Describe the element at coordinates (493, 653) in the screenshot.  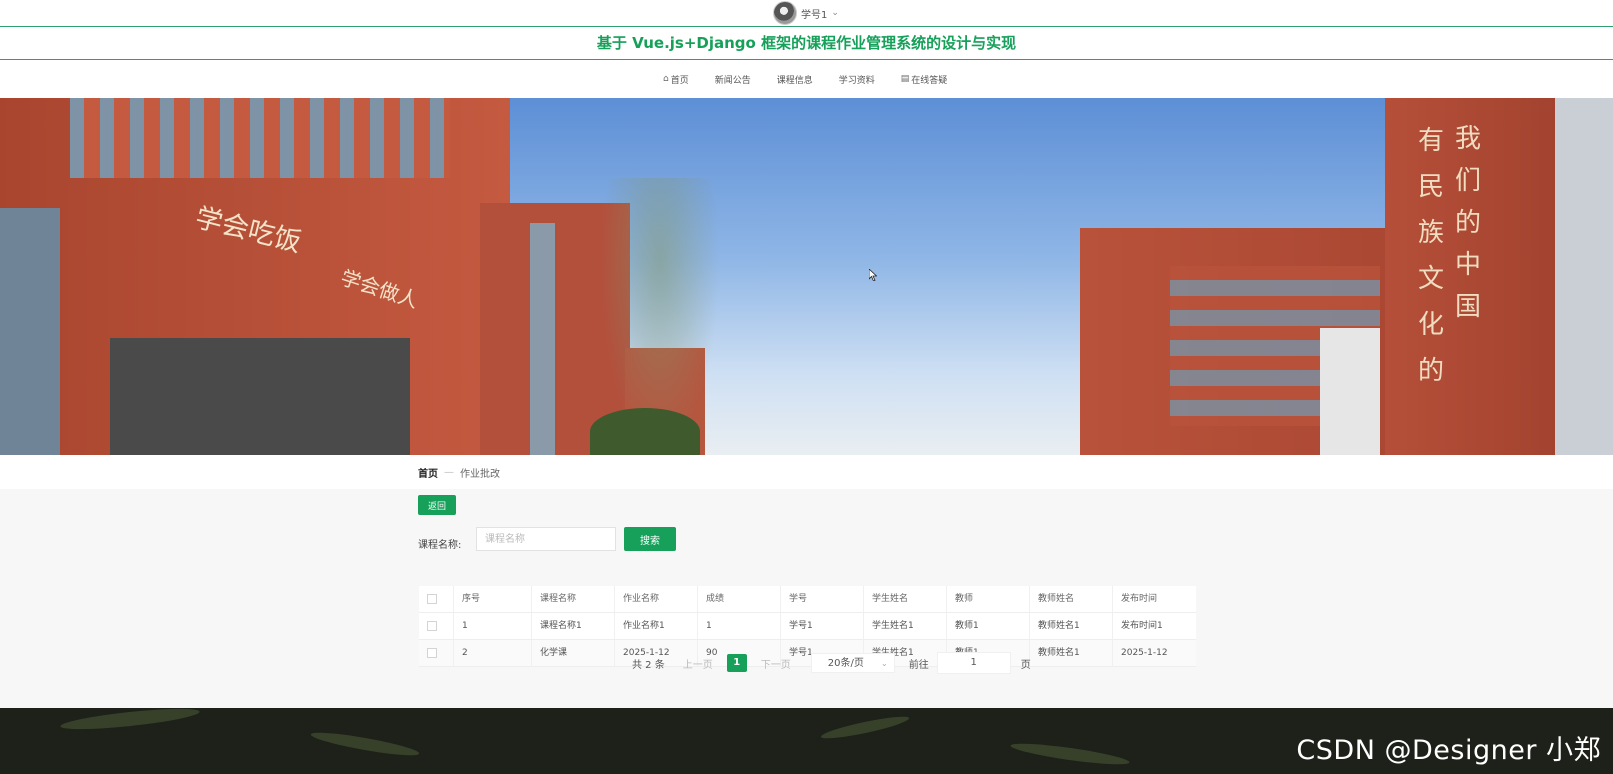
I see `table-cell: 2` at that location.